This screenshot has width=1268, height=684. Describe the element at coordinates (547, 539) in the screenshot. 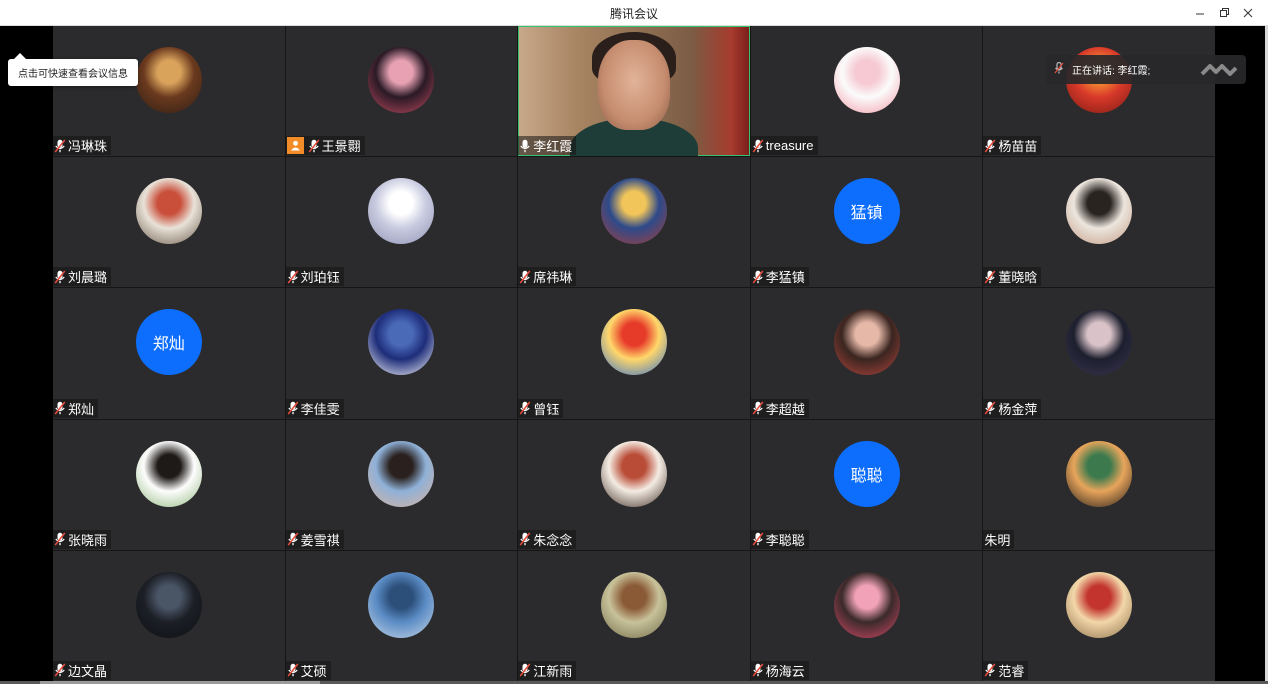

I see `name-plate: 朱念念` at that location.